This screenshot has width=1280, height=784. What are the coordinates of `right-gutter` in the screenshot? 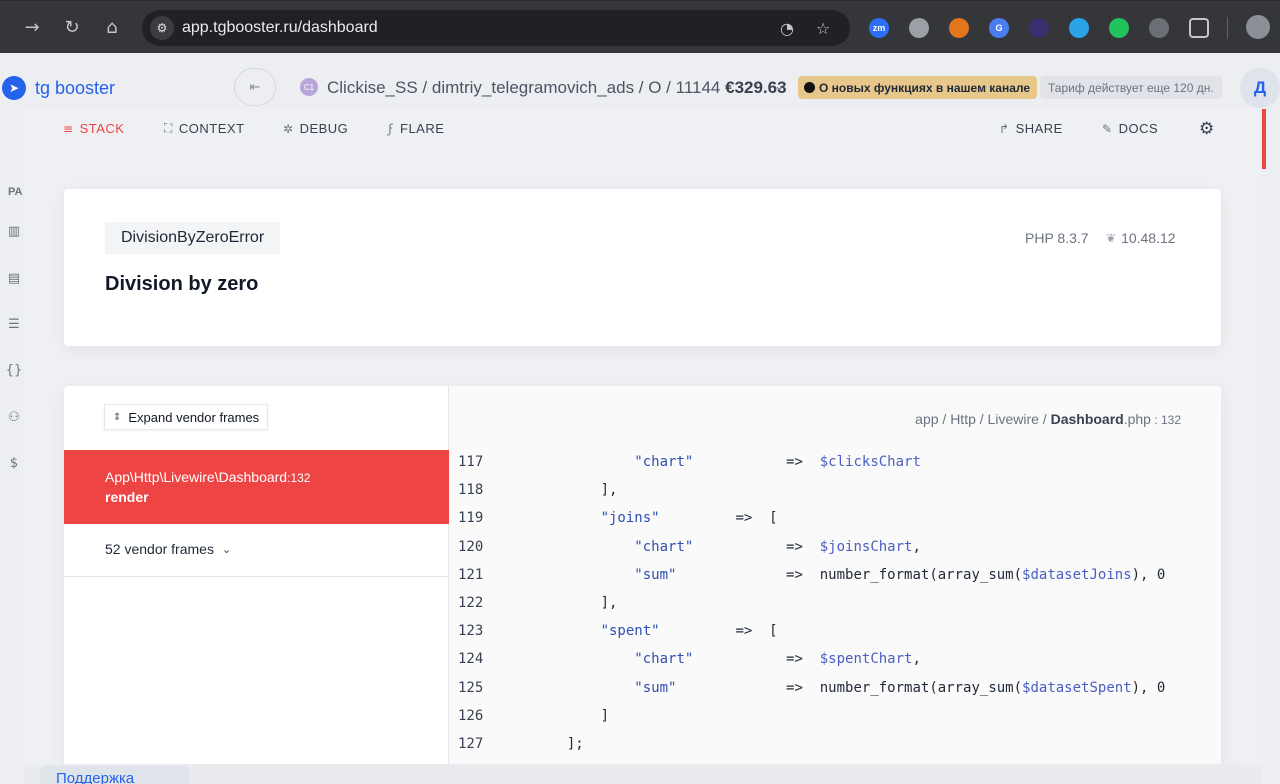 It's located at (1271, 446).